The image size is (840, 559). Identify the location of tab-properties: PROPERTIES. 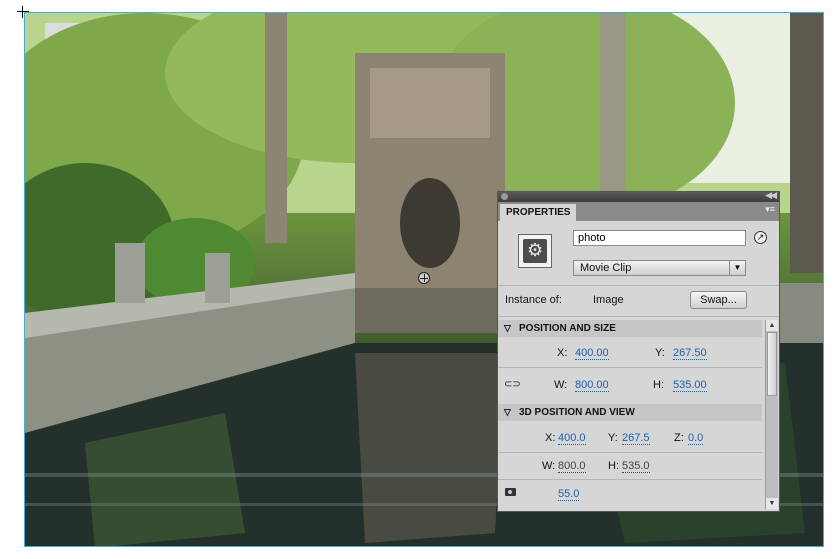
(538, 212).